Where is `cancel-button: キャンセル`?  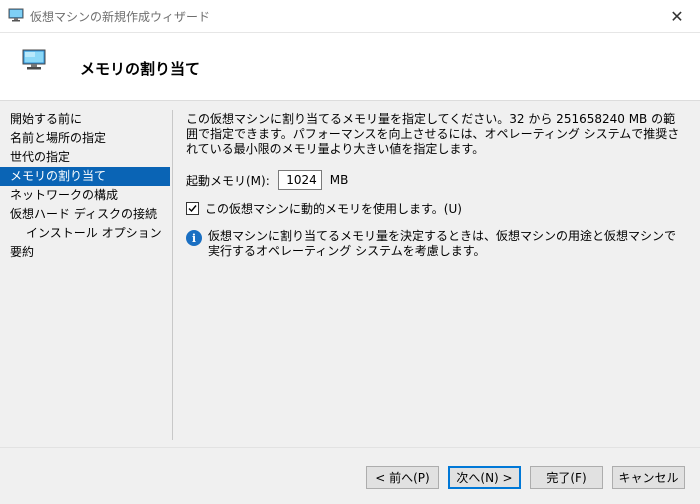 cancel-button: キャンセル is located at coordinates (648, 477).